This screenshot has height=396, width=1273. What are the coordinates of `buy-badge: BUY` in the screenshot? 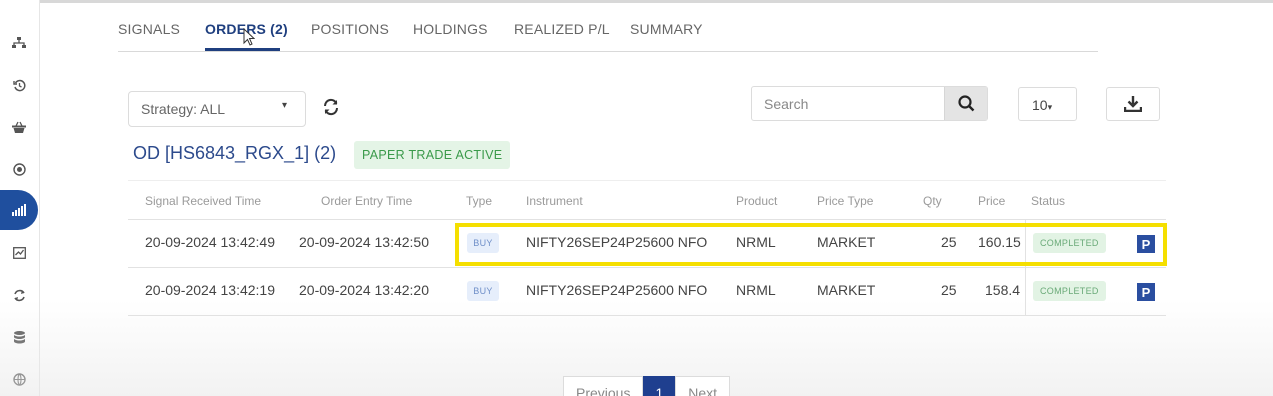 It's located at (483, 291).